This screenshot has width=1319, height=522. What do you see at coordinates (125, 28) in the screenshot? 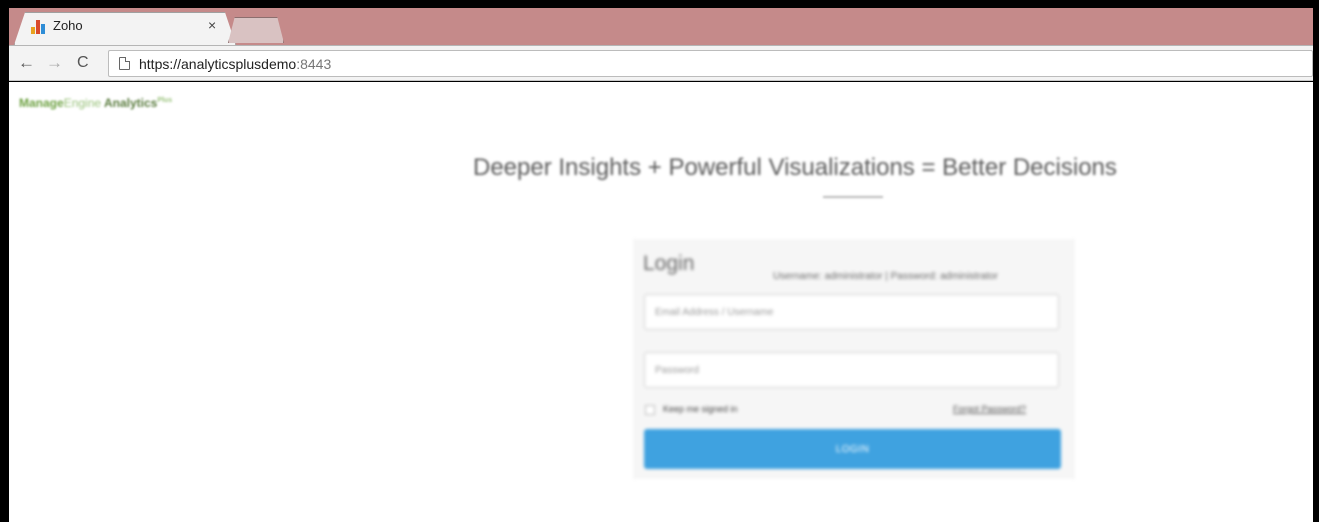
I see `tab-zoho` at bounding box center [125, 28].